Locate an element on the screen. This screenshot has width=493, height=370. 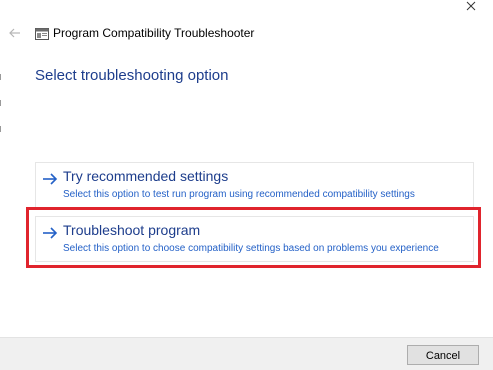
dialog-footer: Cancel is located at coordinates (246, 353).